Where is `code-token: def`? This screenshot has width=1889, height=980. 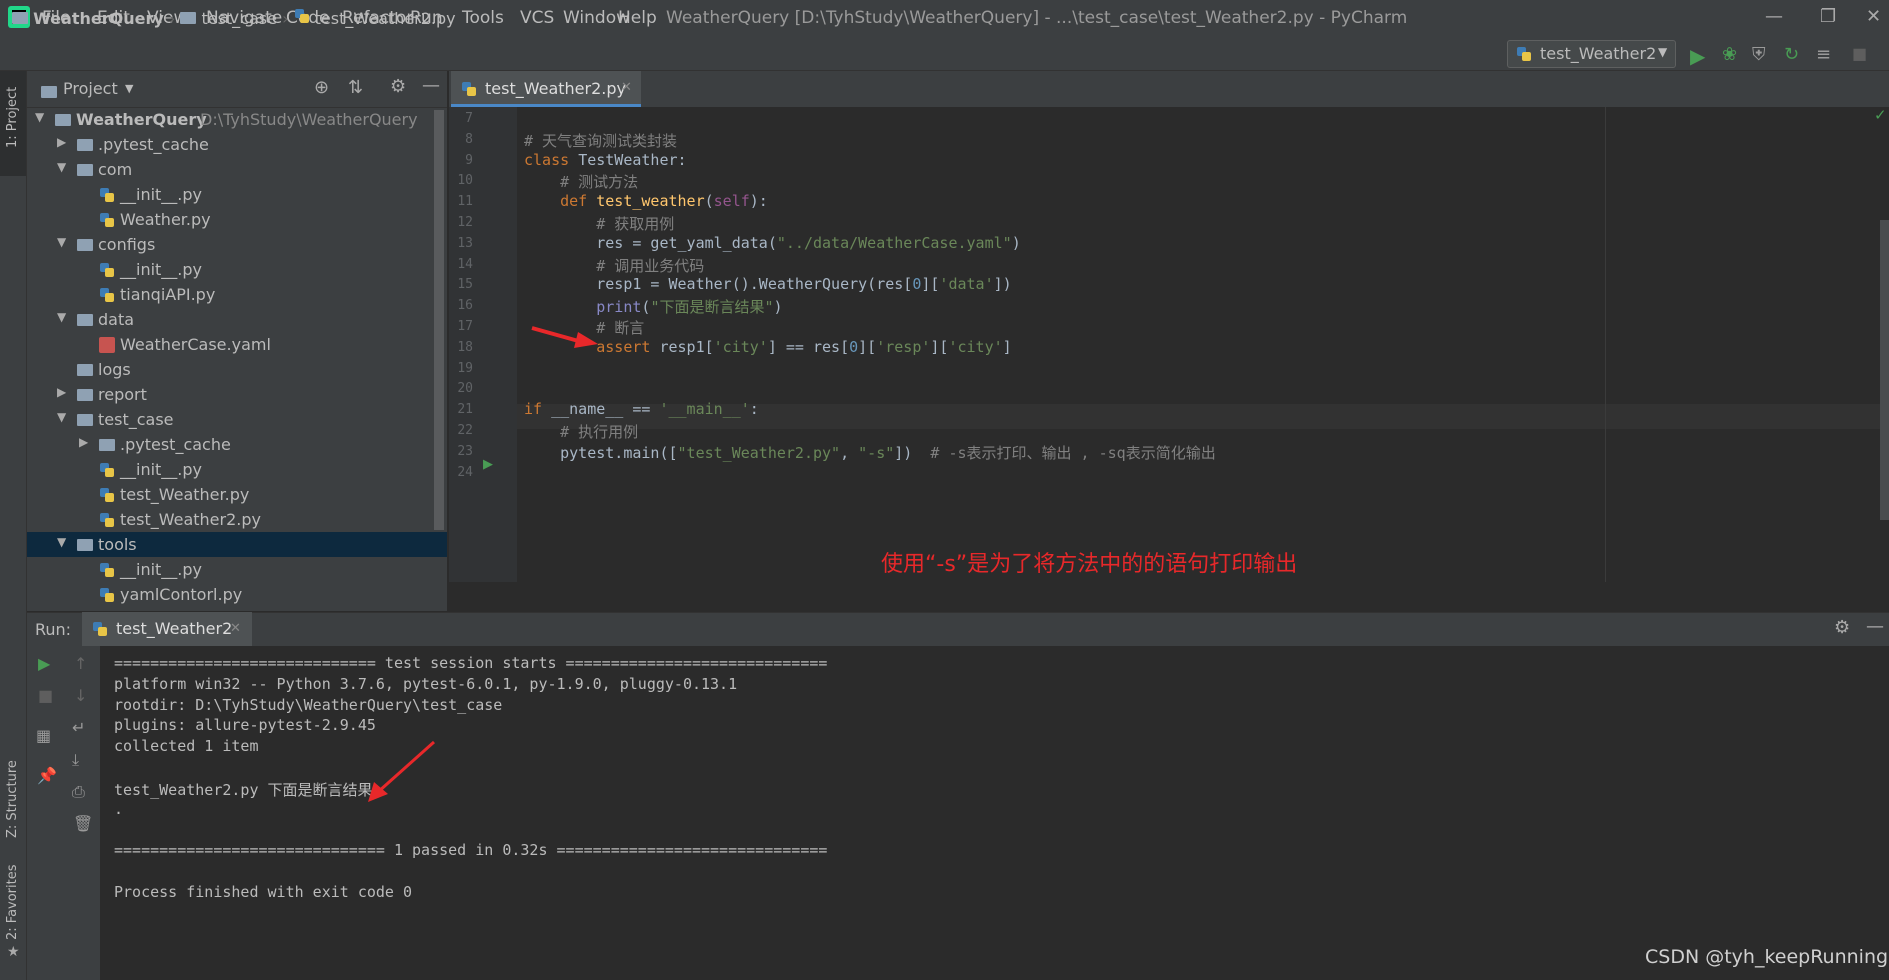
code-token: def is located at coordinates (578, 201).